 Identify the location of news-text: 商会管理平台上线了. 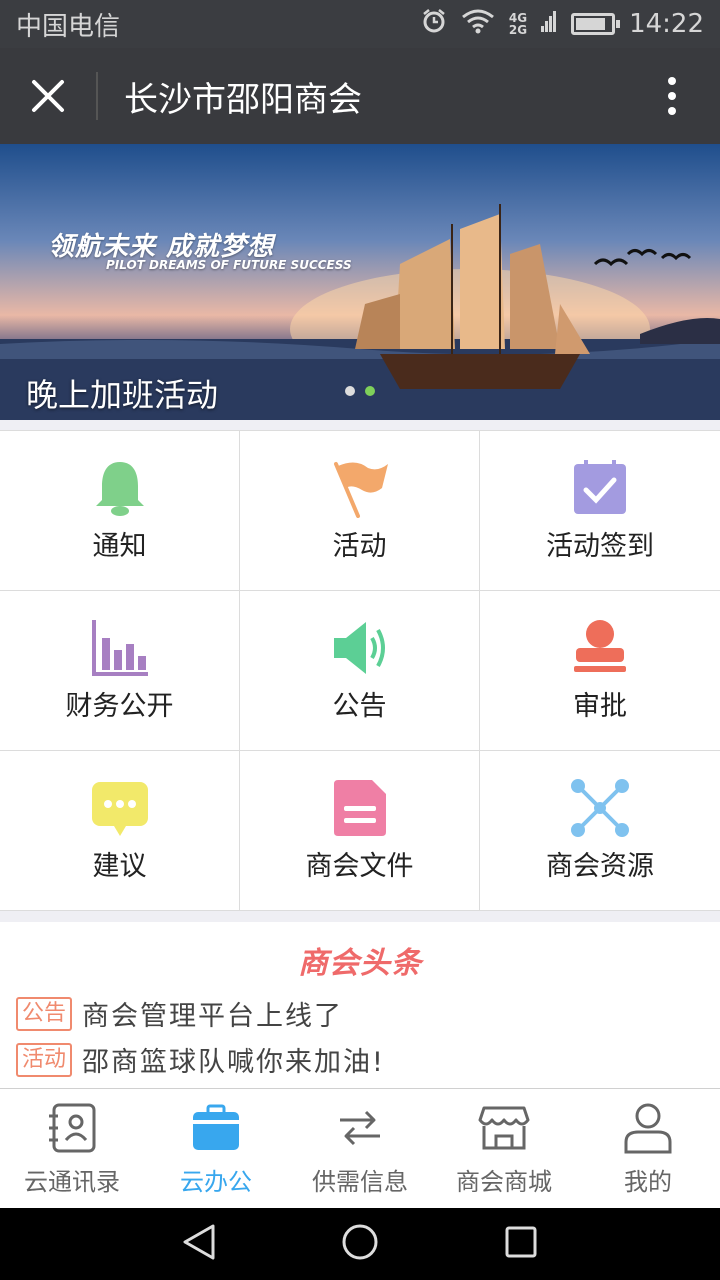
(213, 1016).